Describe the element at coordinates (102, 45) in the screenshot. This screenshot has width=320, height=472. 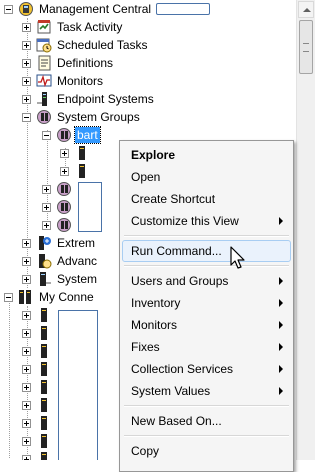
I see `tree-item-label: Scheduled Tasks` at that location.